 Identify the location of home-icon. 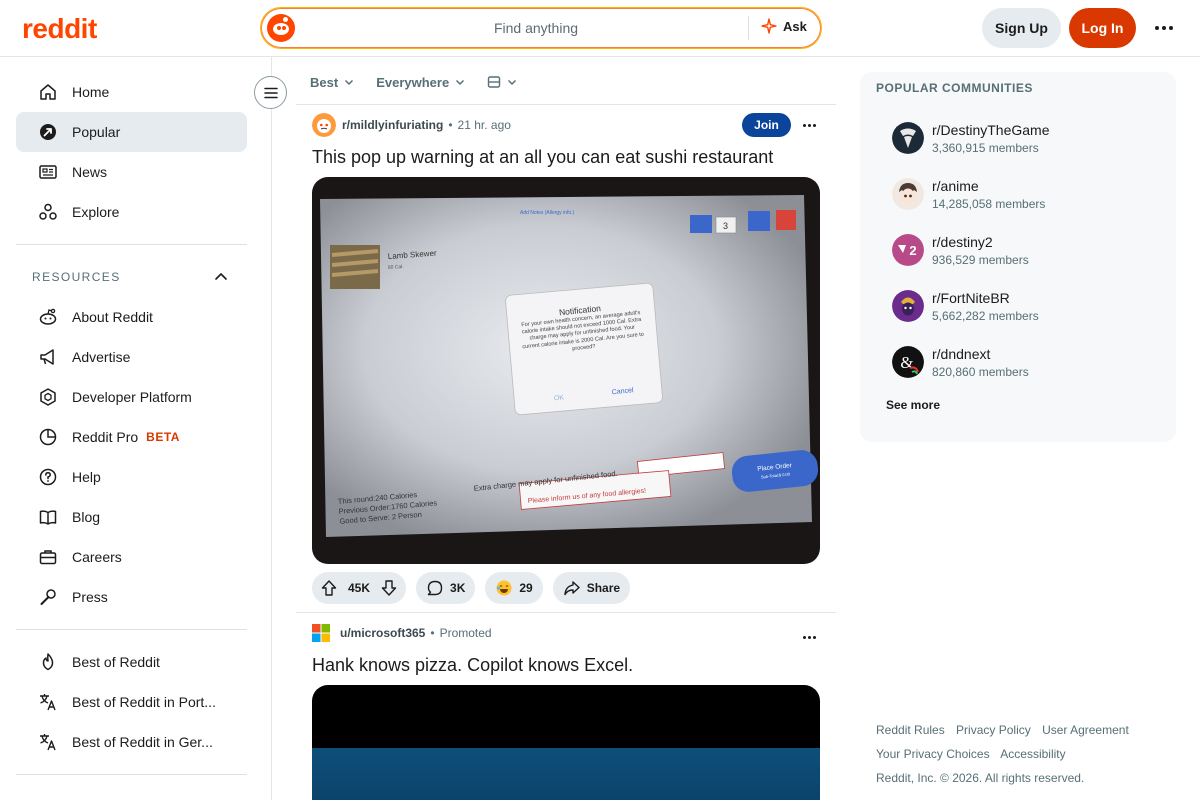
(48, 92).